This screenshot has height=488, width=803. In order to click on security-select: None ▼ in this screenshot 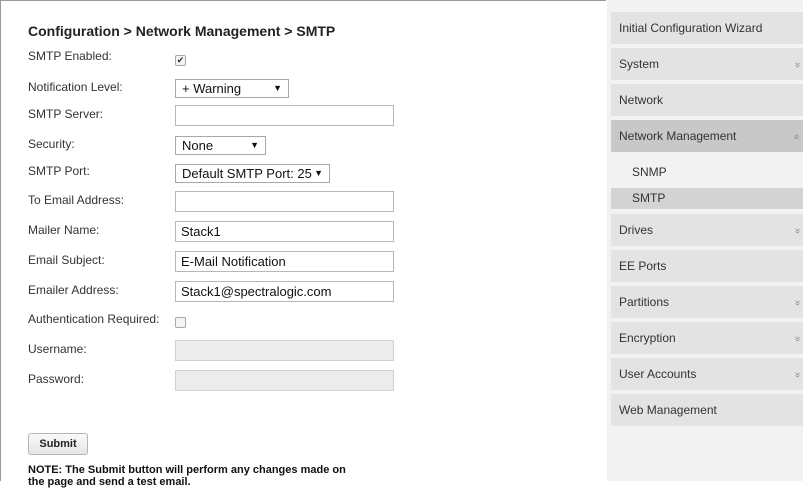, I will do `click(220, 145)`.